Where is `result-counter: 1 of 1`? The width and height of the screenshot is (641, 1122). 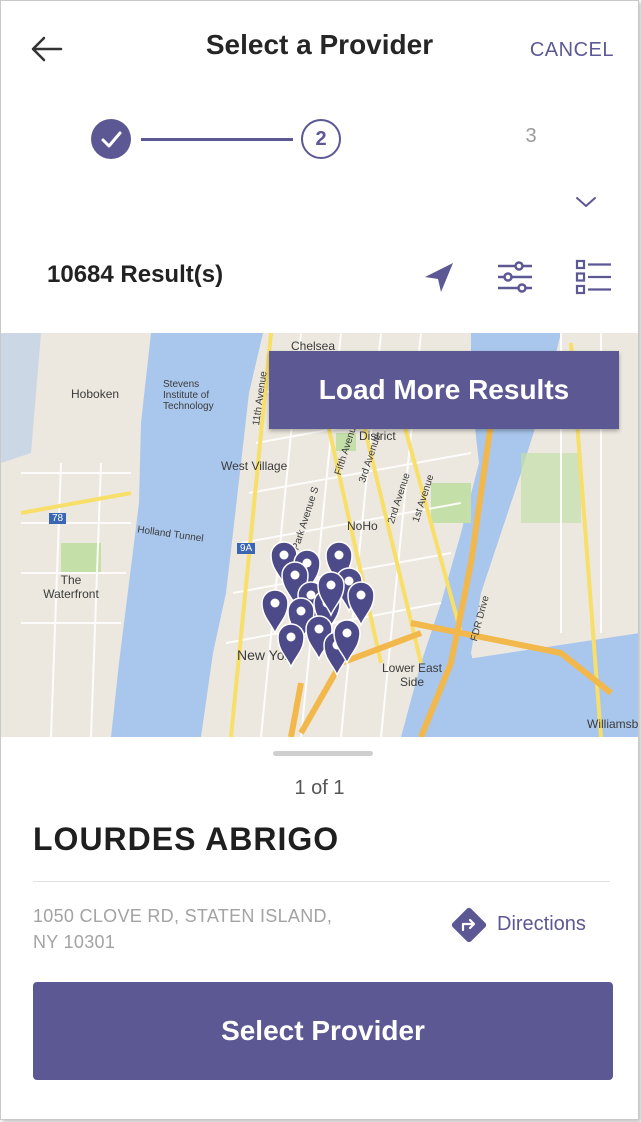
result-counter: 1 of 1 is located at coordinates (319, 788).